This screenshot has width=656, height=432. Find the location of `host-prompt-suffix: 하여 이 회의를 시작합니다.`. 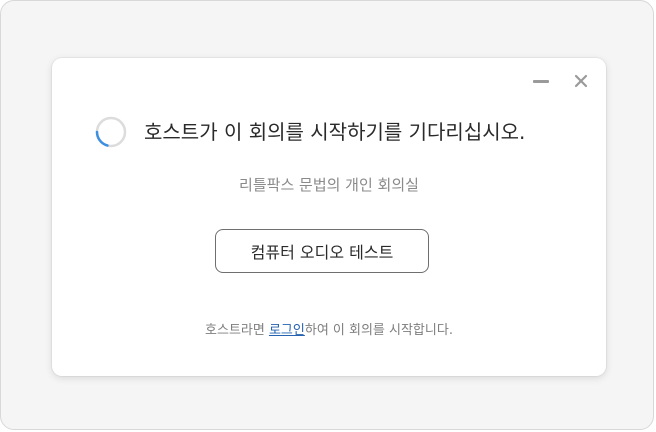

host-prompt-suffix: 하여 이 회의를 시작합니다. is located at coordinates (378, 330).